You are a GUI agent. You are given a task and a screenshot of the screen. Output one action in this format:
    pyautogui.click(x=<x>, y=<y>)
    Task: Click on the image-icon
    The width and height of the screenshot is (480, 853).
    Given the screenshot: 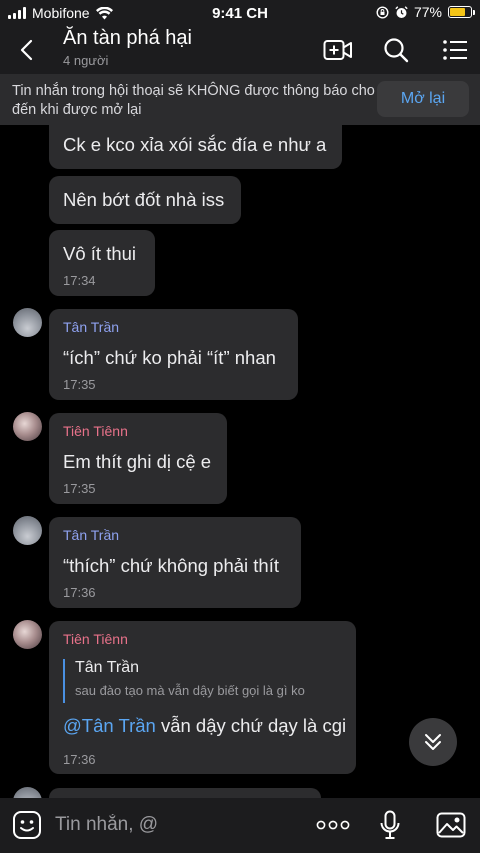 What is the action you would take?
    pyautogui.click(x=451, y=825)
    